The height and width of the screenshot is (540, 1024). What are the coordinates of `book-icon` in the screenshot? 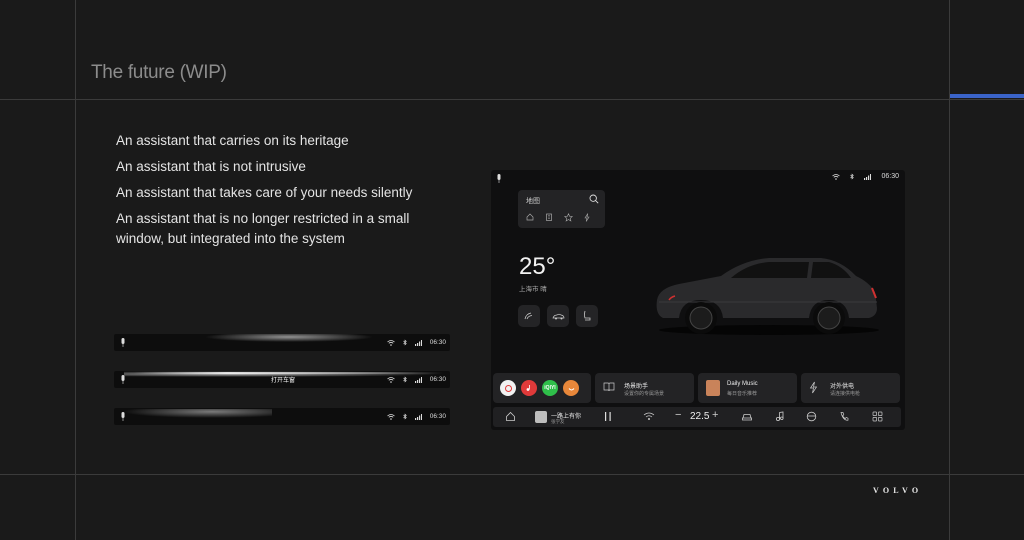 It's located at (609, 387).